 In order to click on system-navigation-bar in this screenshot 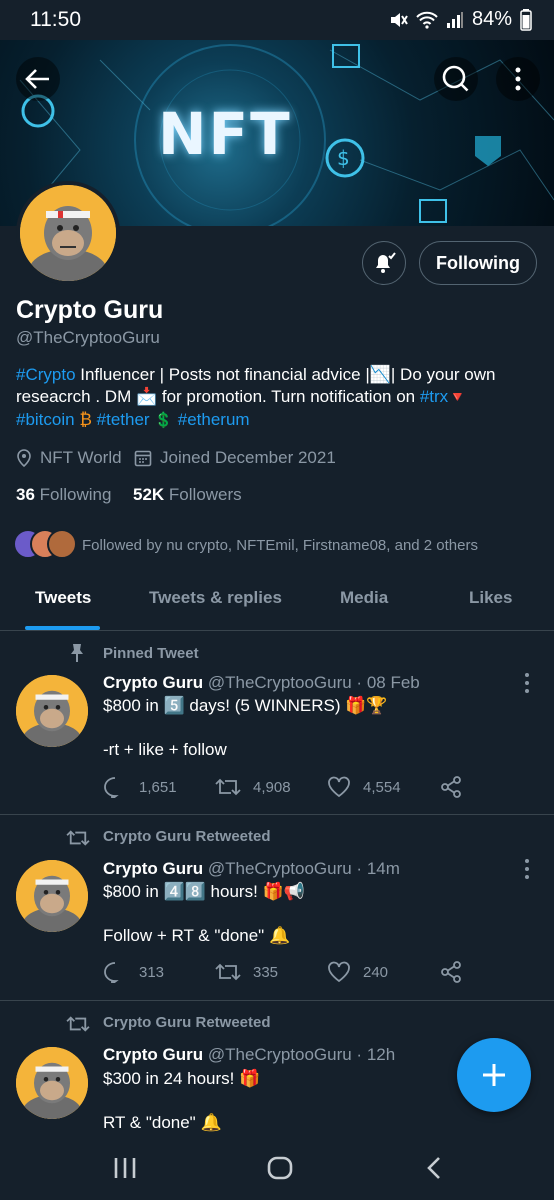, I will do `click(277, 1168)`.